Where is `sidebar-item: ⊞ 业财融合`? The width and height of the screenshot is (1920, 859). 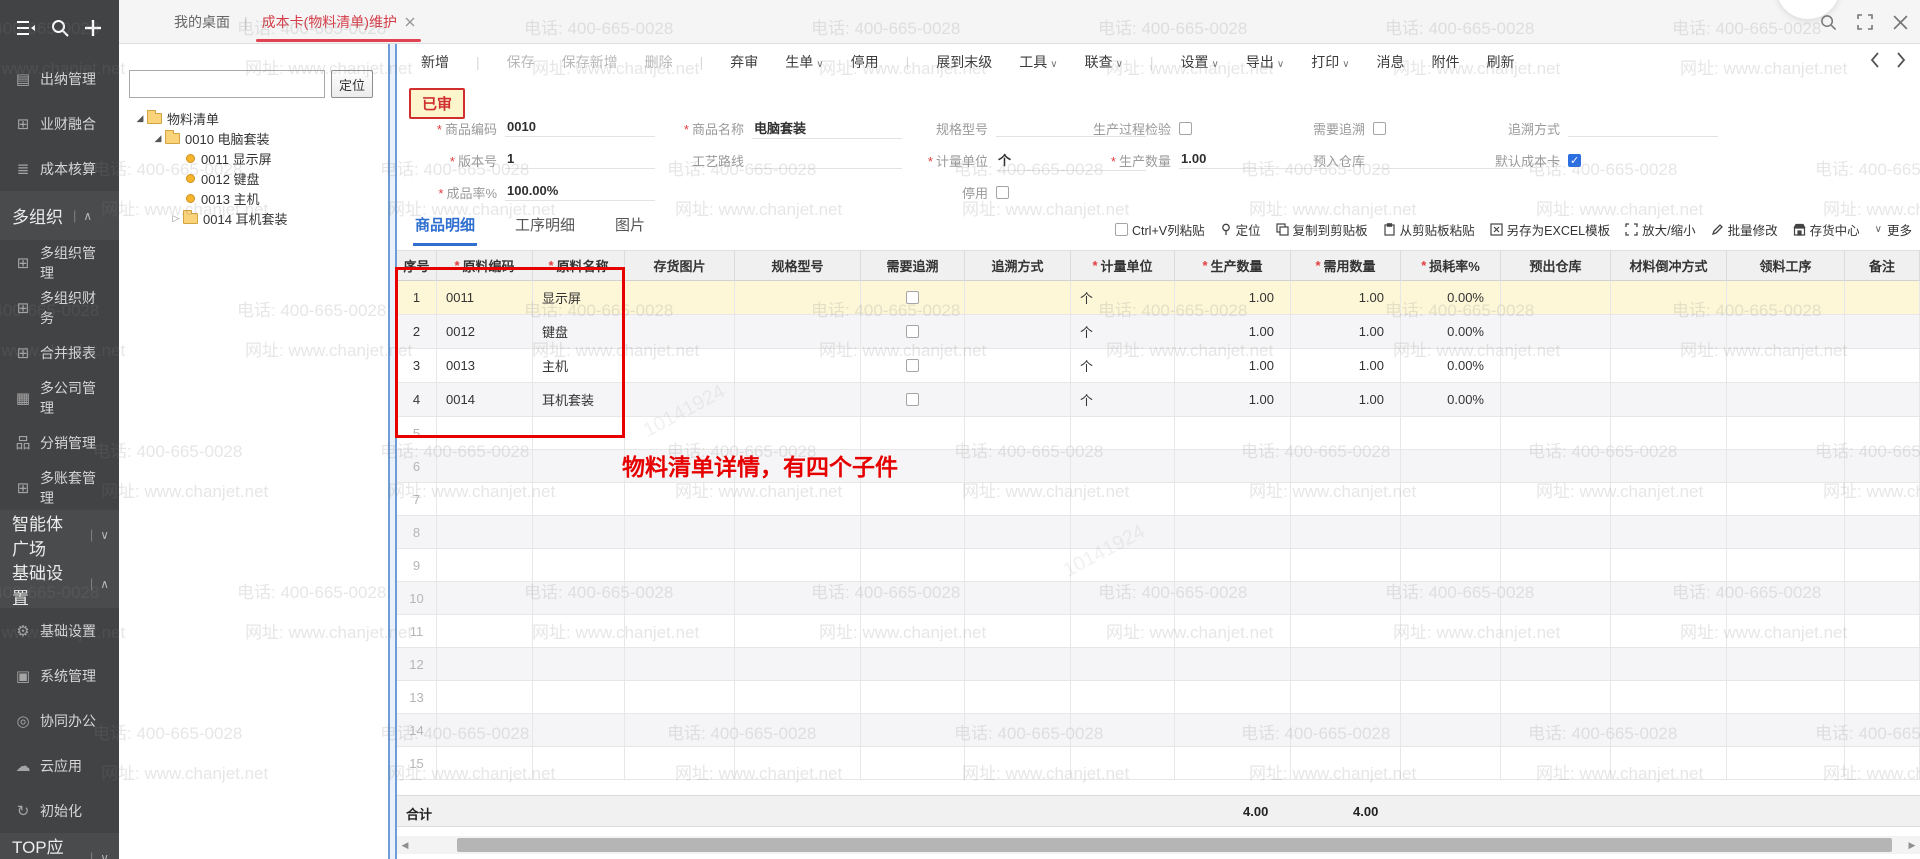 sidebar-item: ⊞ 业财融合 is located at coordinates (59, 123).